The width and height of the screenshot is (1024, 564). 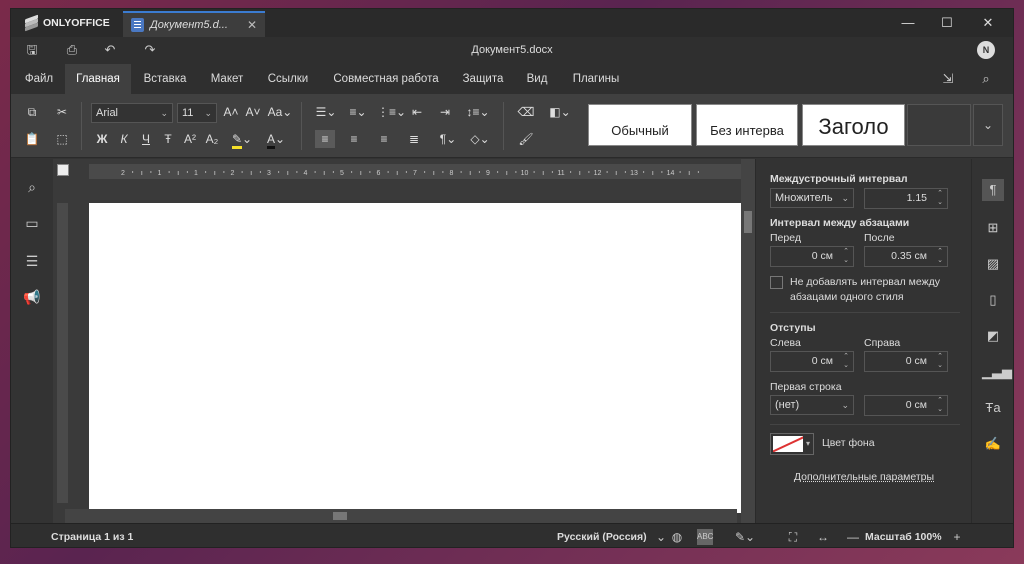 I want to click on paragraph-shading-icon: ◇⌄, so click(x=480, y=139).